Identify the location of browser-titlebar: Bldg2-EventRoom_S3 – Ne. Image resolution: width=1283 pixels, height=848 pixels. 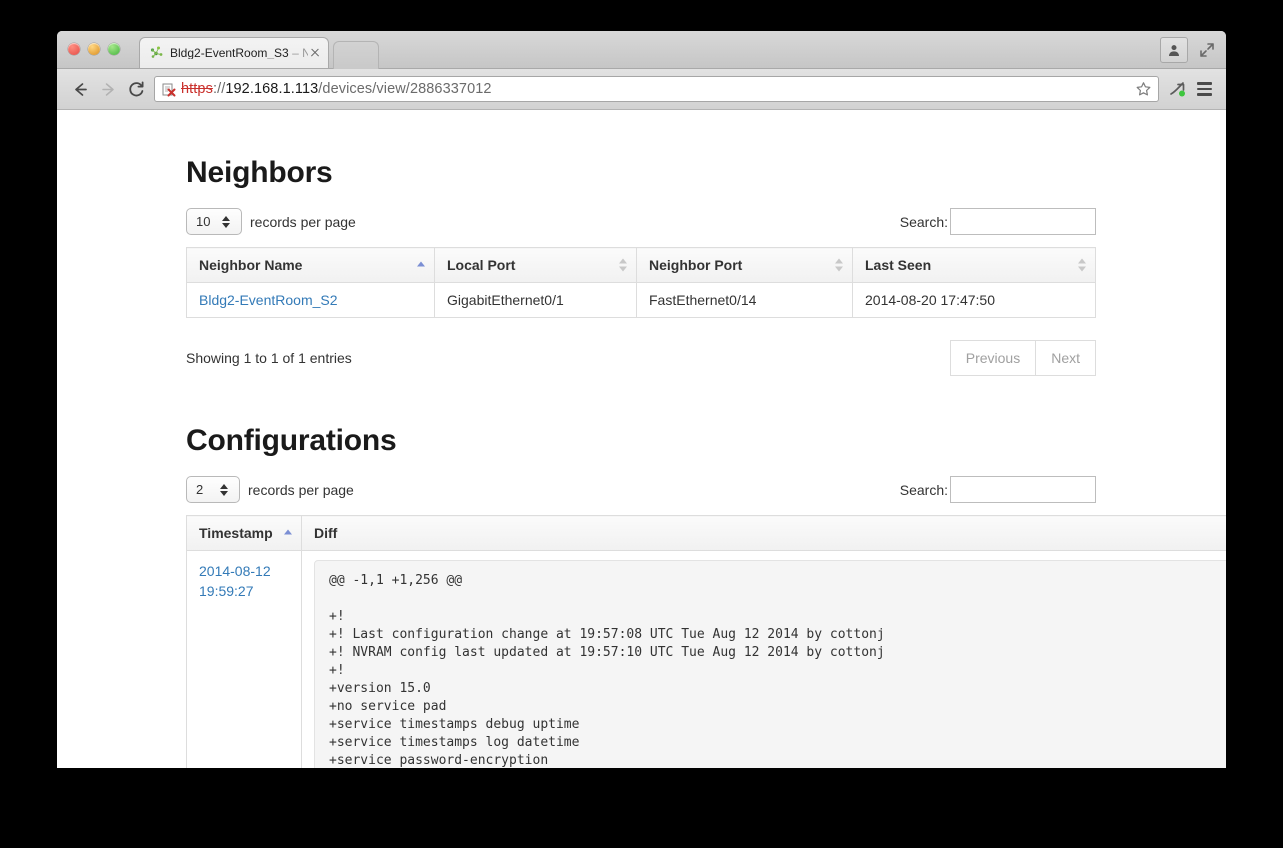
(641, 50).